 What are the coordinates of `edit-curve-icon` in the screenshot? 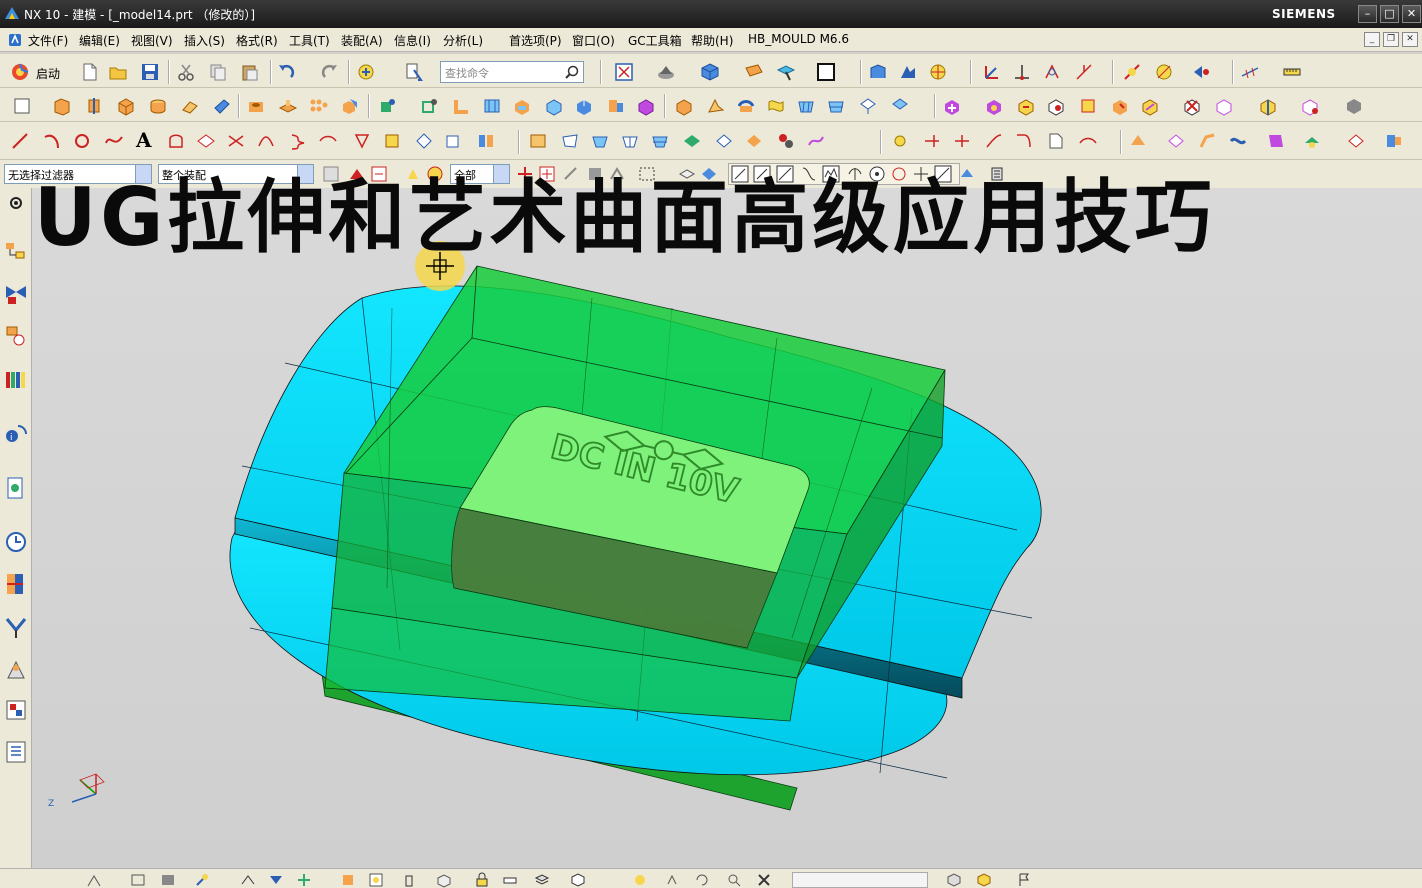 It's located at (1056, 141).